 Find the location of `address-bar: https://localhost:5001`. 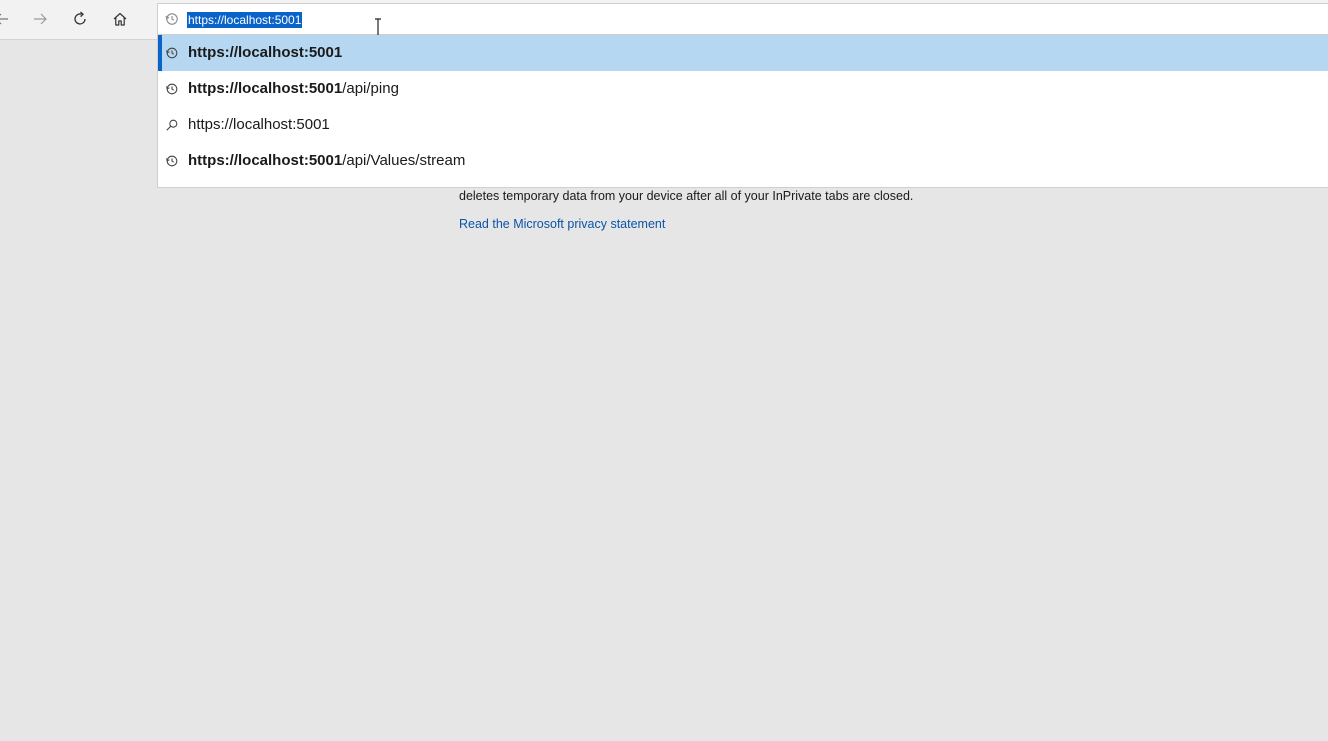

address-bar: https://localhost:5001 is located at coordinates (742, 19).